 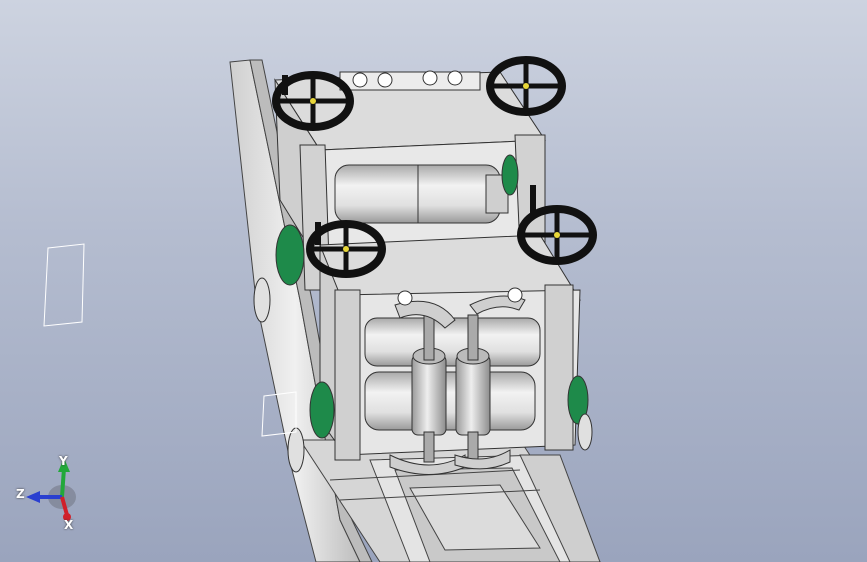 I want to click on triad-x-label: X, so click(x=69, y=525).